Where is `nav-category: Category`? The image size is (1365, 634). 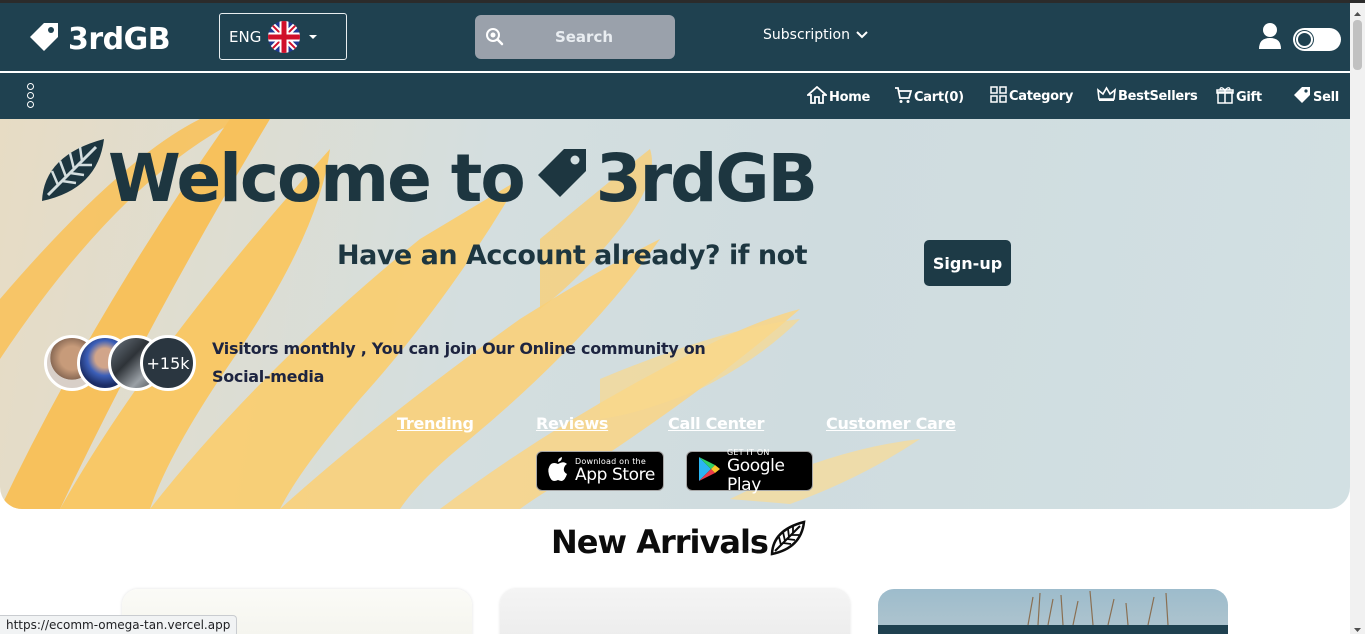
nav-category: Category is located at coordinates (1031, 96).